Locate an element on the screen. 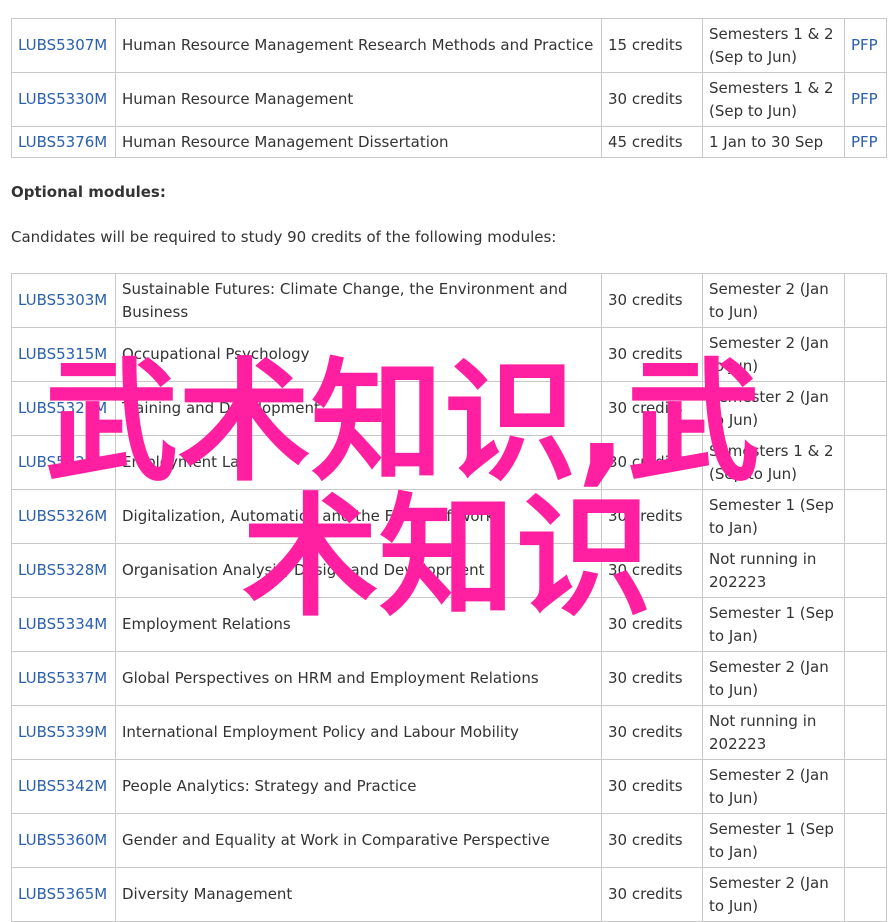 Image resolution: width=895 pixels, height=922 pixels. module-code-link: LUBS5342M is located at coordinates (62, 786).